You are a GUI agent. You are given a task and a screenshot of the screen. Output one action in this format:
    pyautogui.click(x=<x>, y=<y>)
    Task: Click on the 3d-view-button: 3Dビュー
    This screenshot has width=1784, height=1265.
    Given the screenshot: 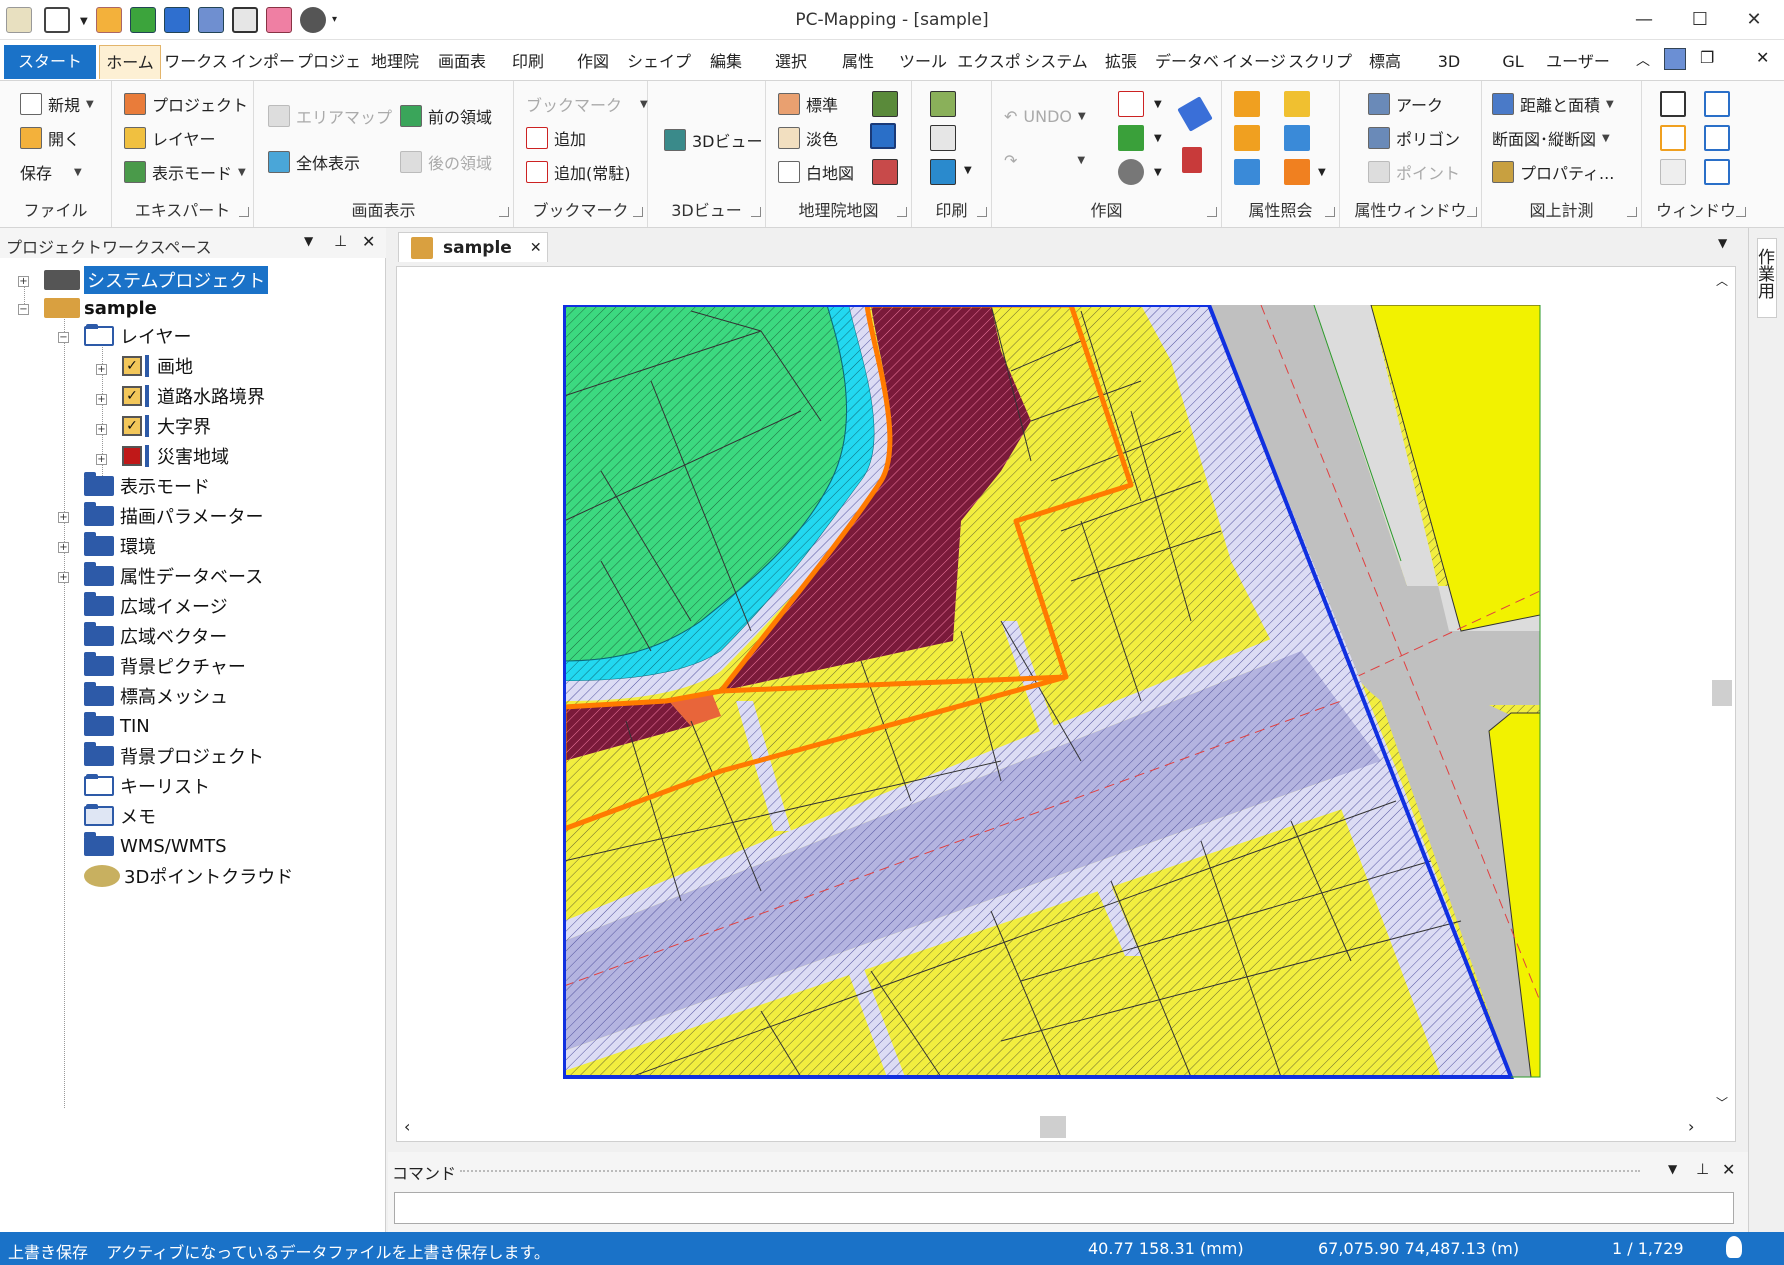 What is the action you would take?
    pyautogui.click(x=713, y=140)
    